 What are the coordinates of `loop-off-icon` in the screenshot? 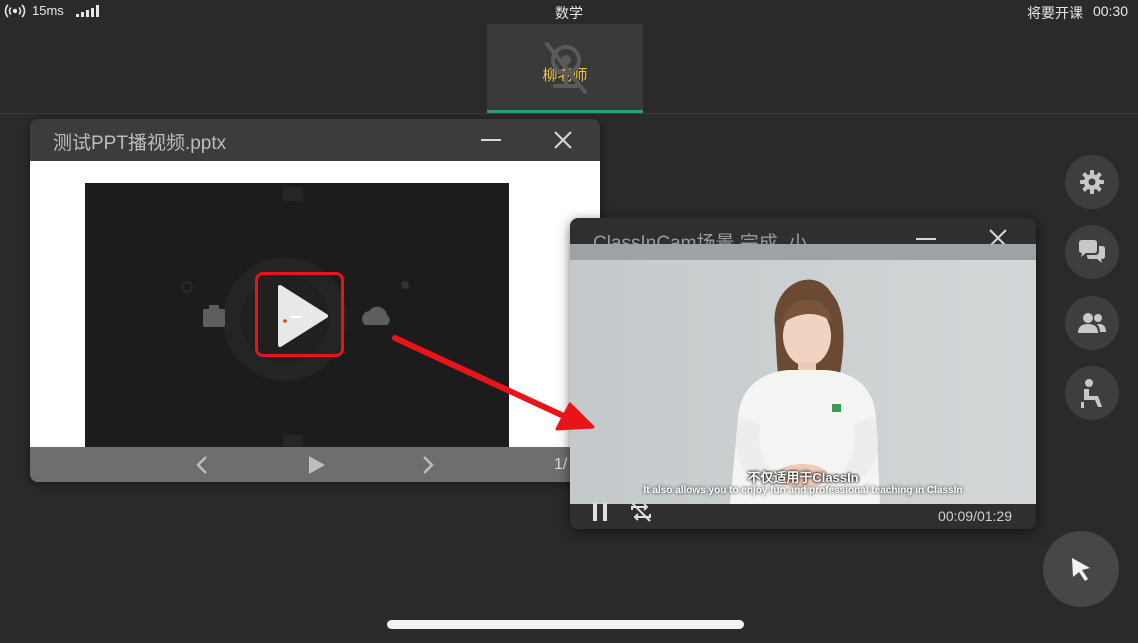 It's located at (641, 512).